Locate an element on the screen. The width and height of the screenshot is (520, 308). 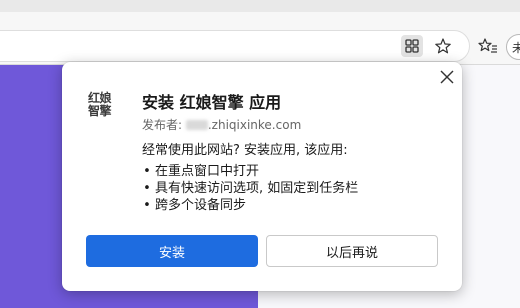
list-item: • 具有快速访问选项, 如固定到任务栏 is located at coordinates (250, 188).